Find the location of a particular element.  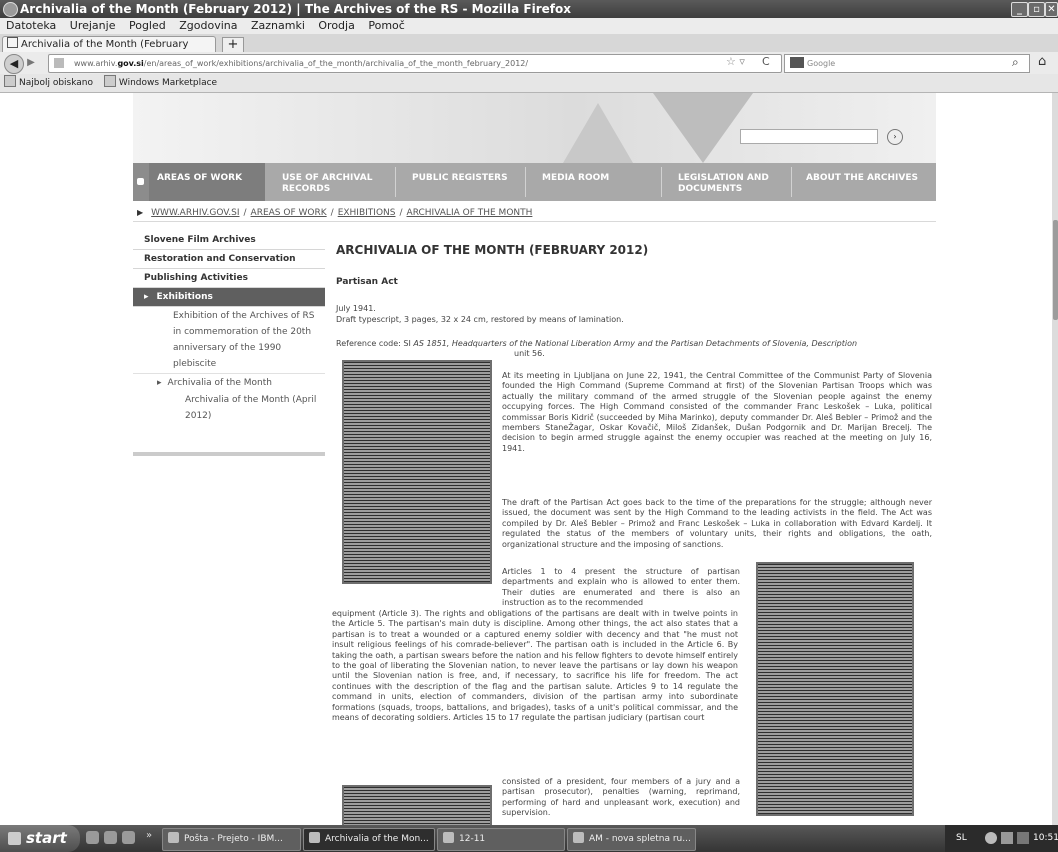

menu-view: Pogled is located at coordinates (147, 25).